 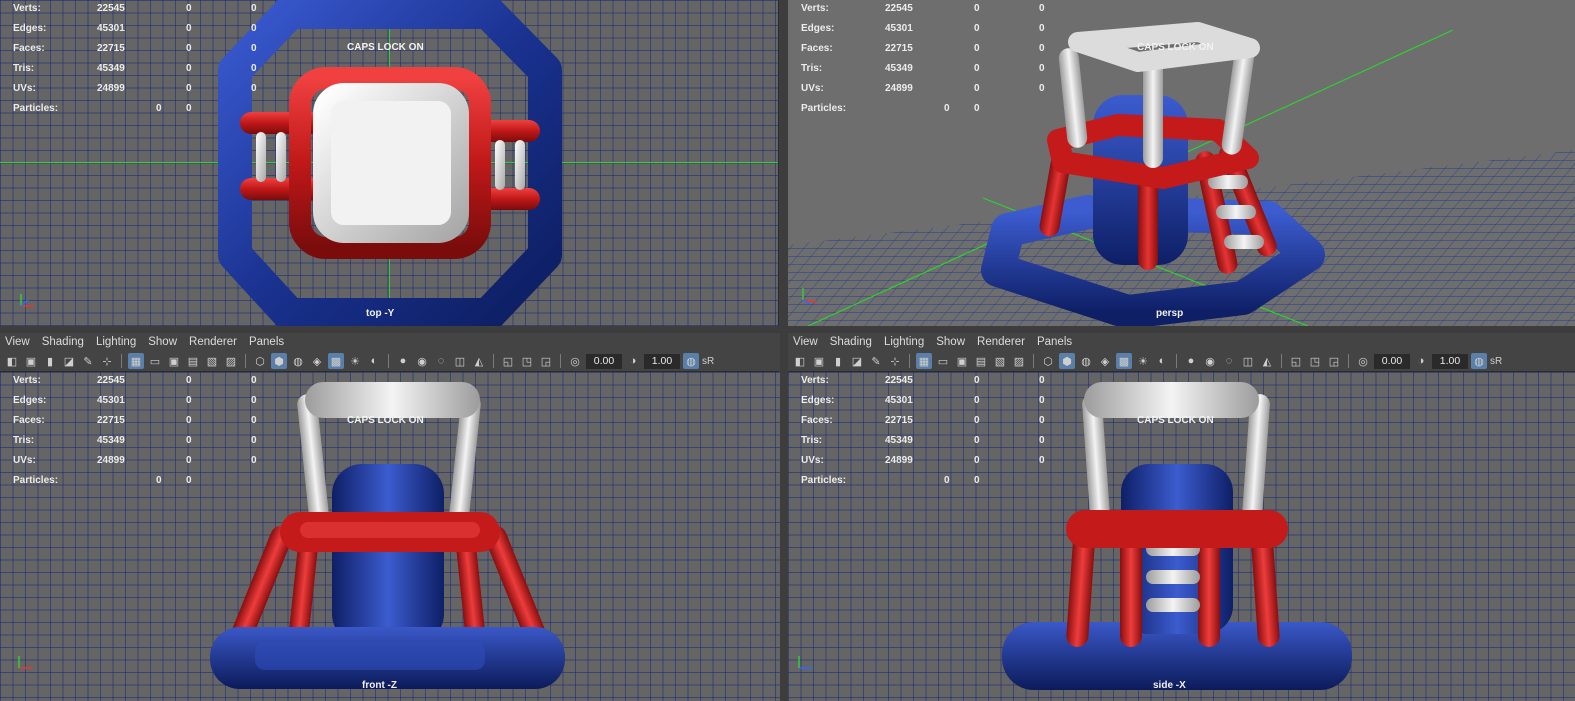 What do you see at coordinates (1170, 313) in the screenshot?
I see `camera-name-persp: persp` at bounding box center [1170, 313].